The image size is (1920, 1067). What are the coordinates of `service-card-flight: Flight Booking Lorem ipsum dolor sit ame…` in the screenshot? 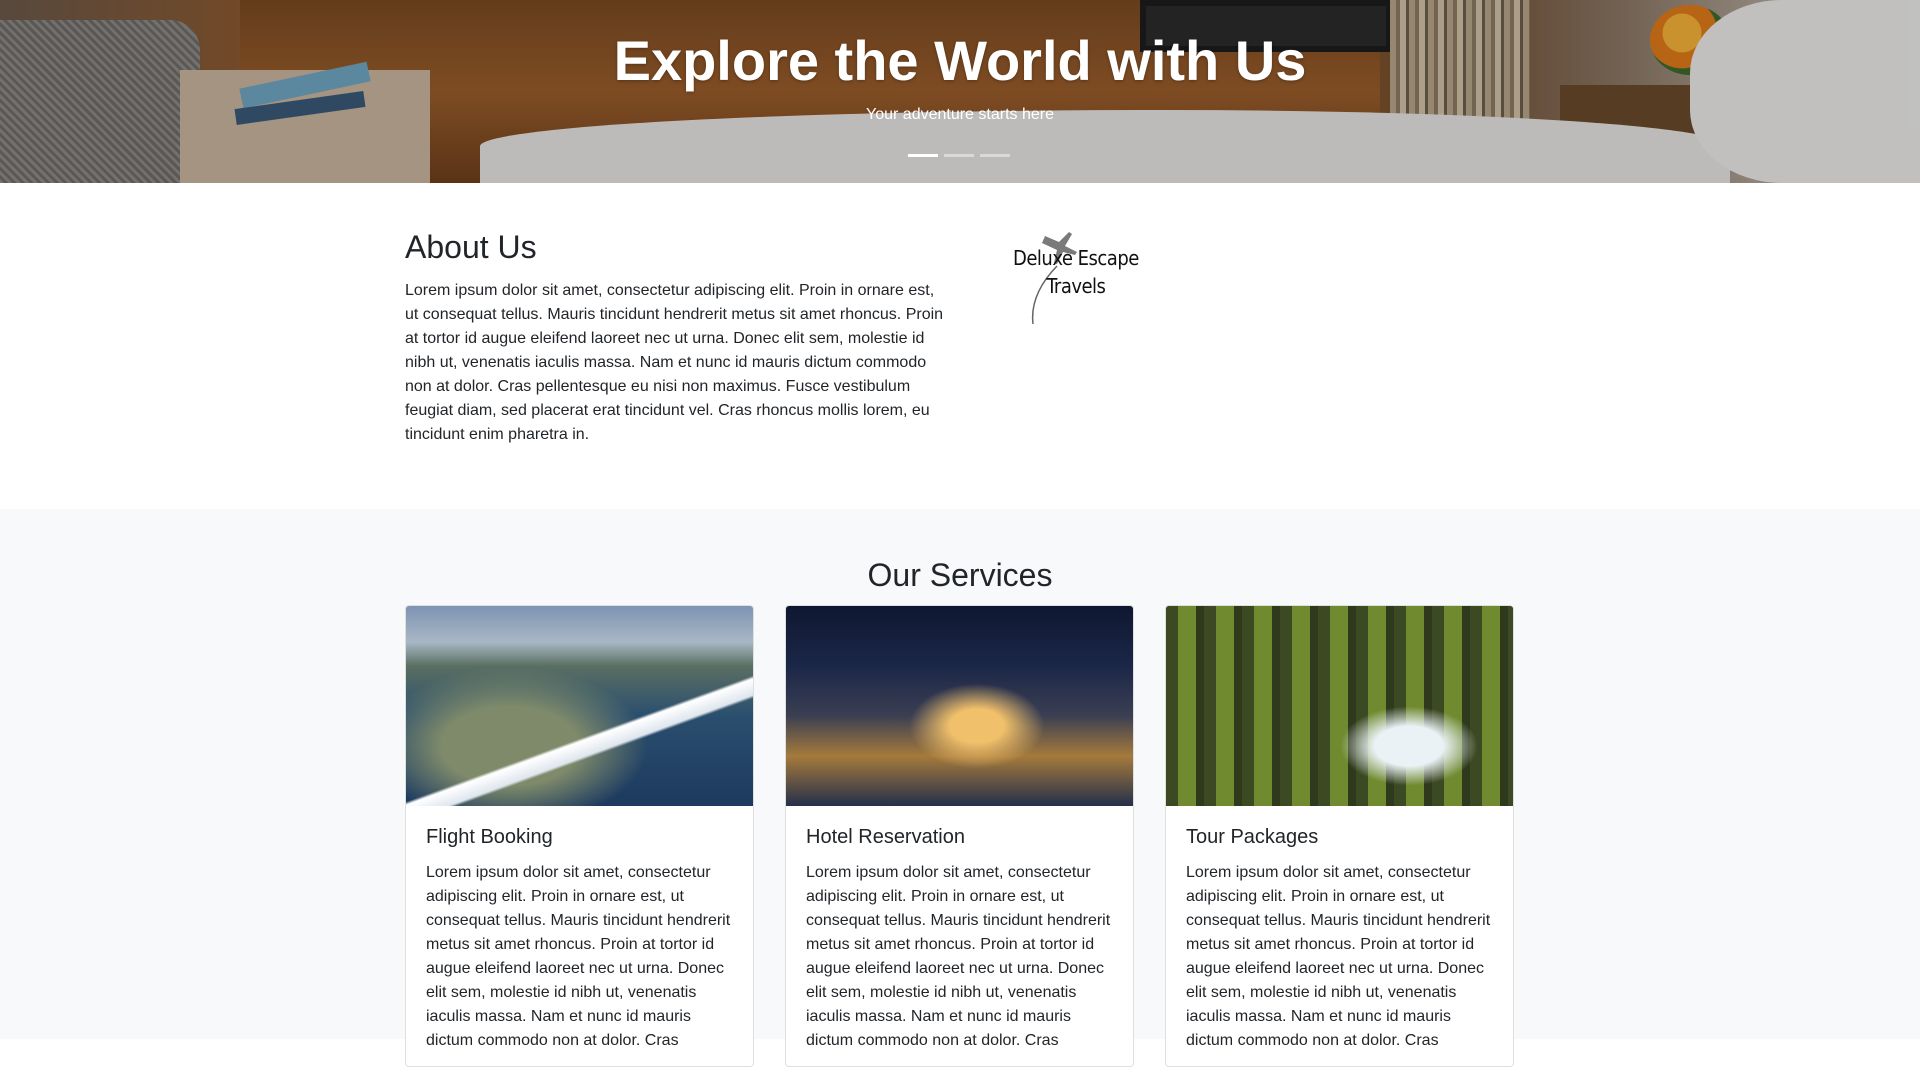 It's located at (579, 836).